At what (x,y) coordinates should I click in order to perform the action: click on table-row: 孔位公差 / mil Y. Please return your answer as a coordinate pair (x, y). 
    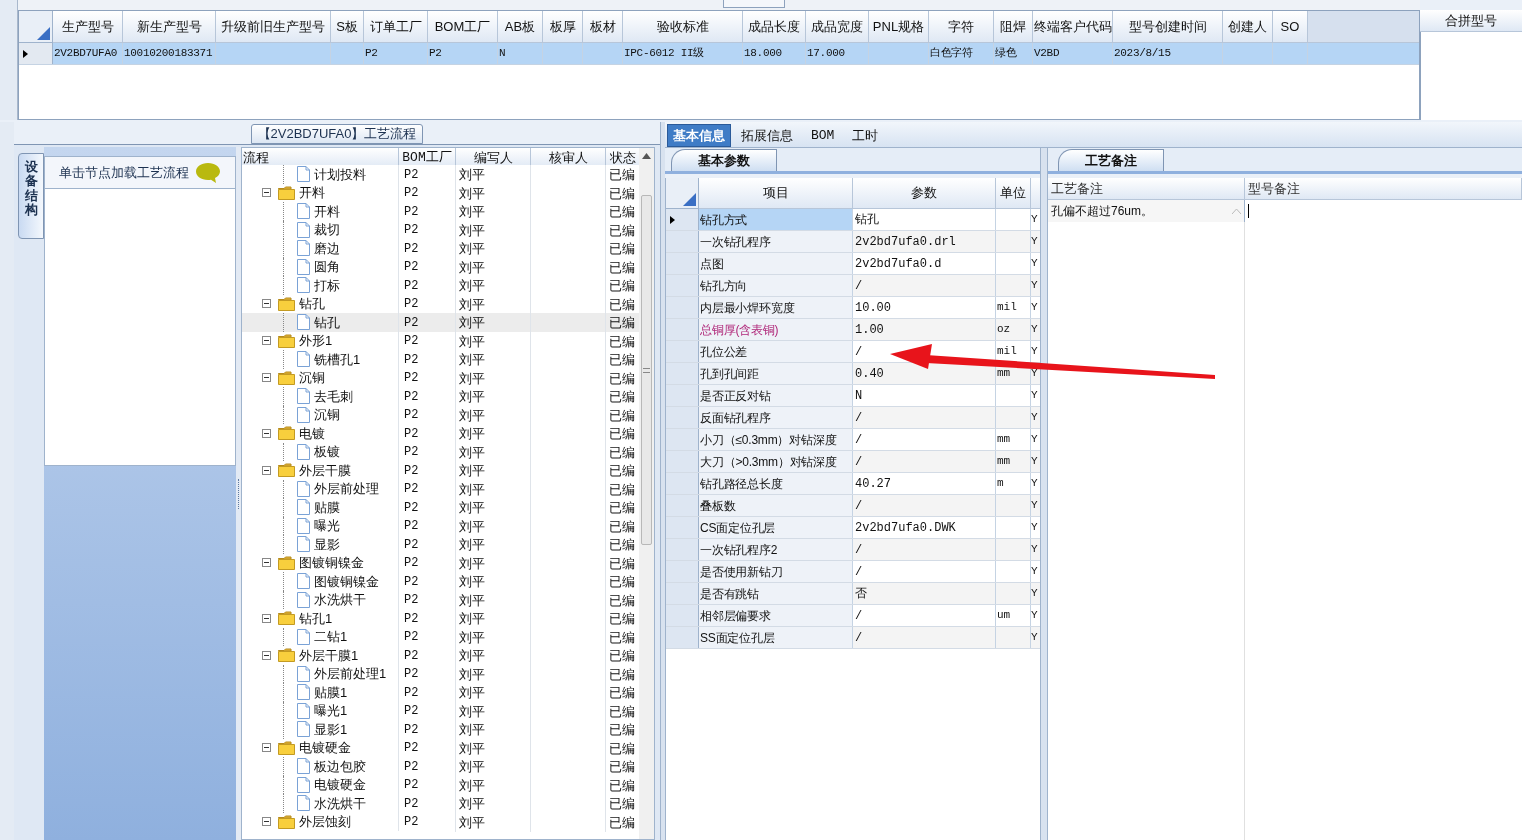
    Looking at the image, I should click on (853, 352).